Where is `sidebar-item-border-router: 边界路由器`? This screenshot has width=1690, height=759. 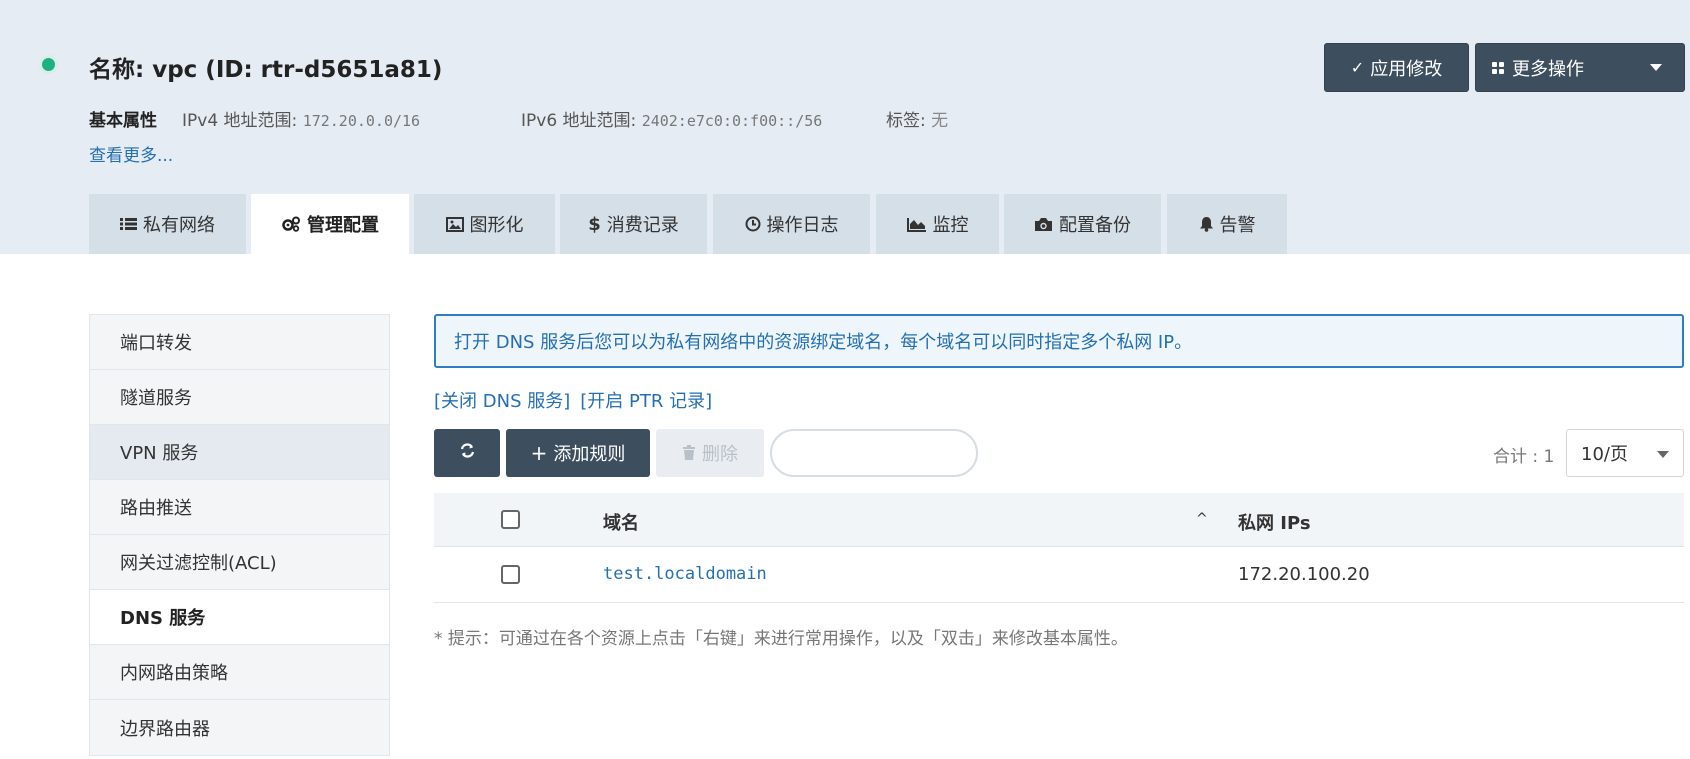
sidebar-item-border-router: 边界路由器 is located at coordinates (239, 727).